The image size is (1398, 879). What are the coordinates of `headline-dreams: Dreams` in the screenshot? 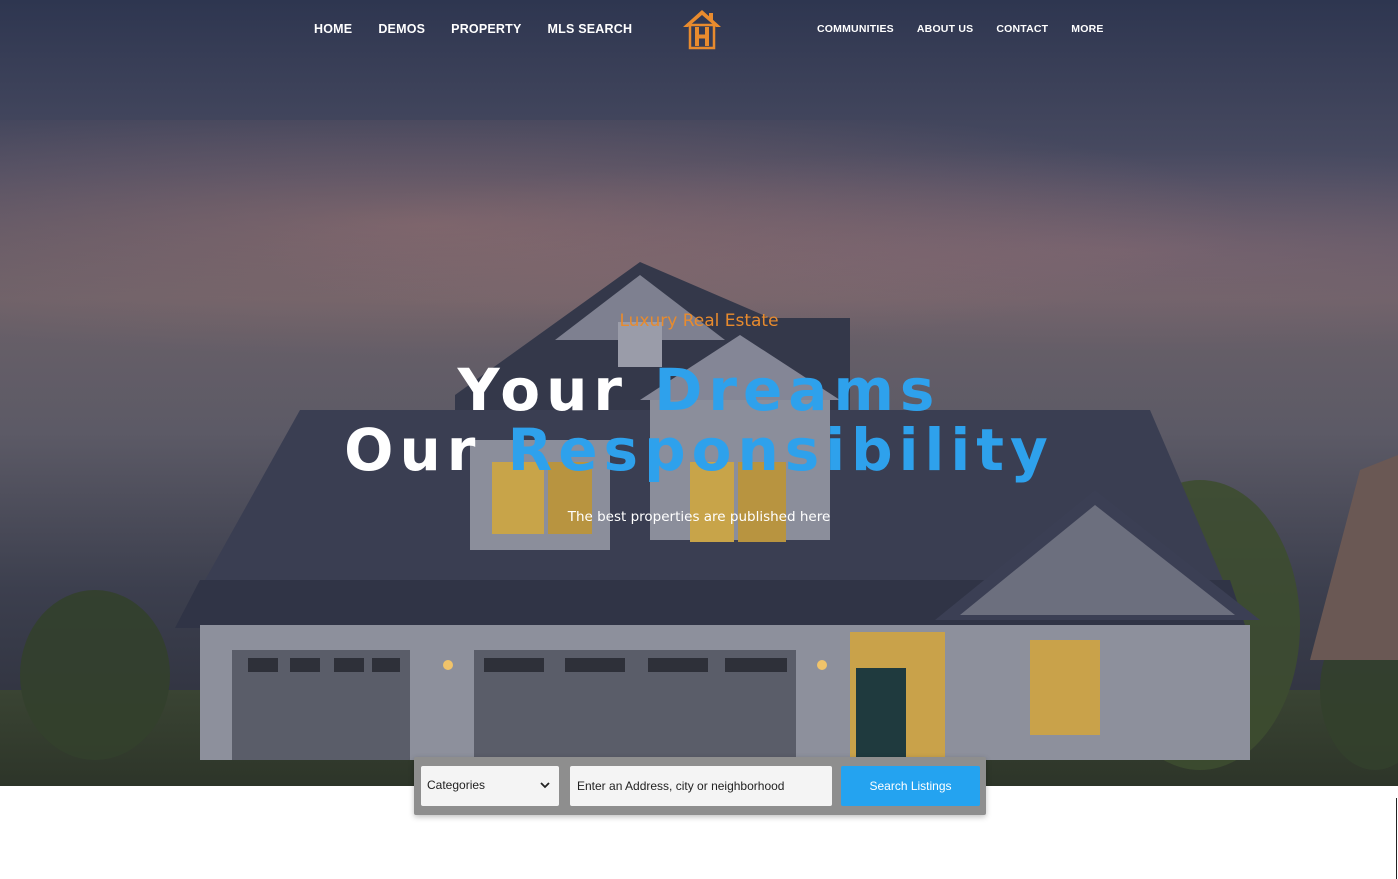 It's located at (797, 390).